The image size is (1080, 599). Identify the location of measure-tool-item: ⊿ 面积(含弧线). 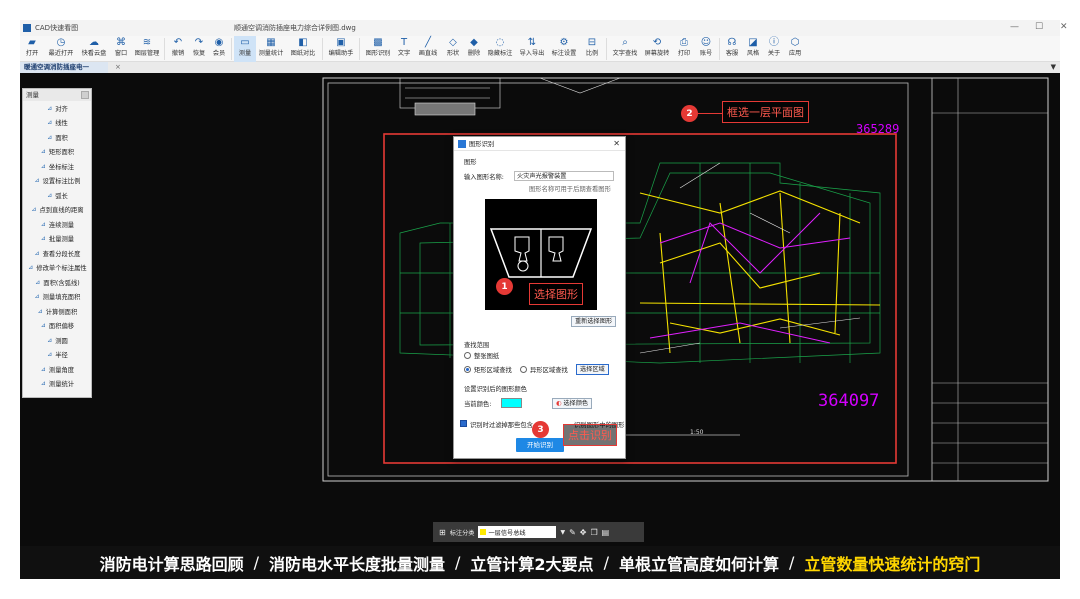
(57, 282).